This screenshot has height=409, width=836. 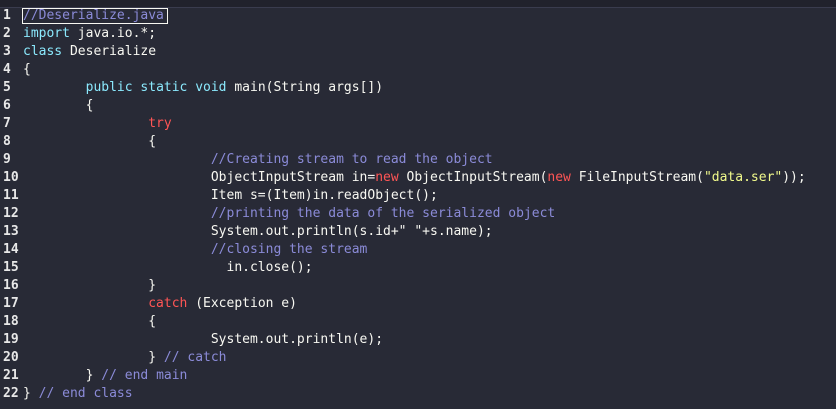 I want to click on code-text: //Deserialize.java, so click(x=93, y=16).